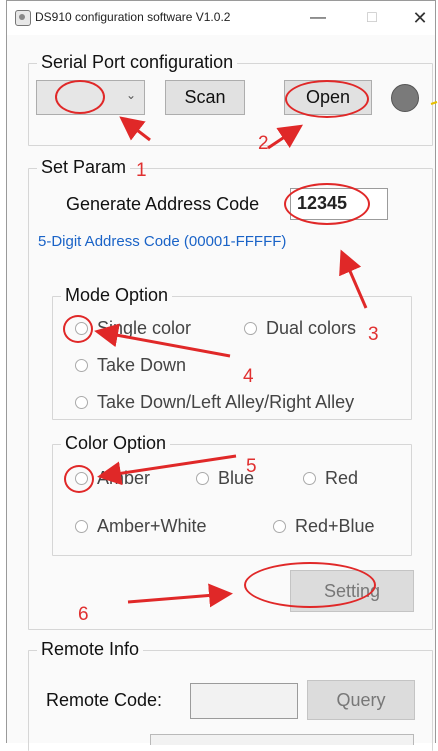 Image resolution: width=438 pixels, height=751 pixels. Describe the element at coordinates (23, 18) in the screenshot. I see `app-icon` at that location.